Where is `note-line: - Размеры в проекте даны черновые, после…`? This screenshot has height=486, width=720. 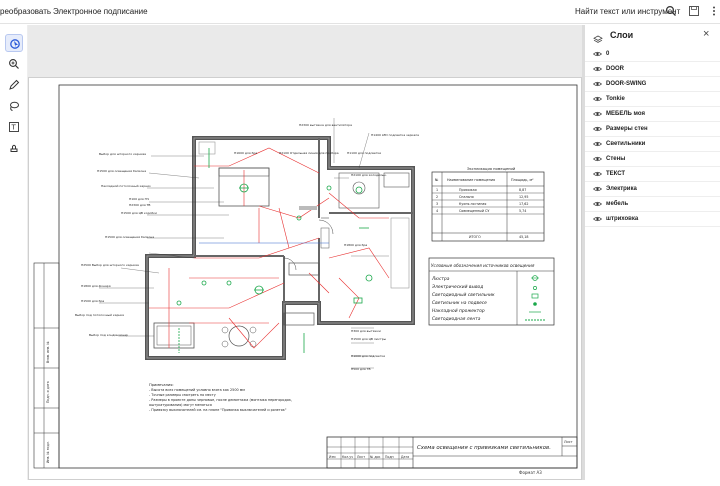
note-line: - Размеры в проекте даны черновые, после… is located at coordinates (220, 400).